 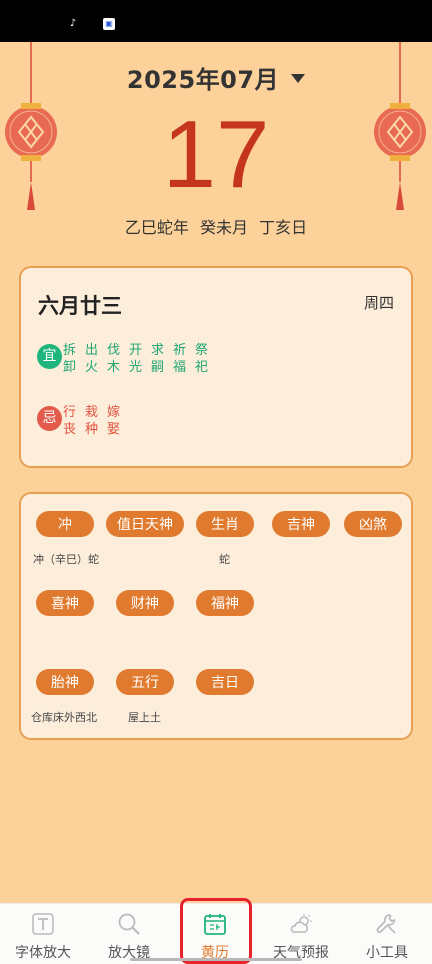 What do you see at coordinates (140, 350) in the screenshot?
I see `yi-terms-row: 拆出伐开求祈祭` at bounding box center [140, 350].